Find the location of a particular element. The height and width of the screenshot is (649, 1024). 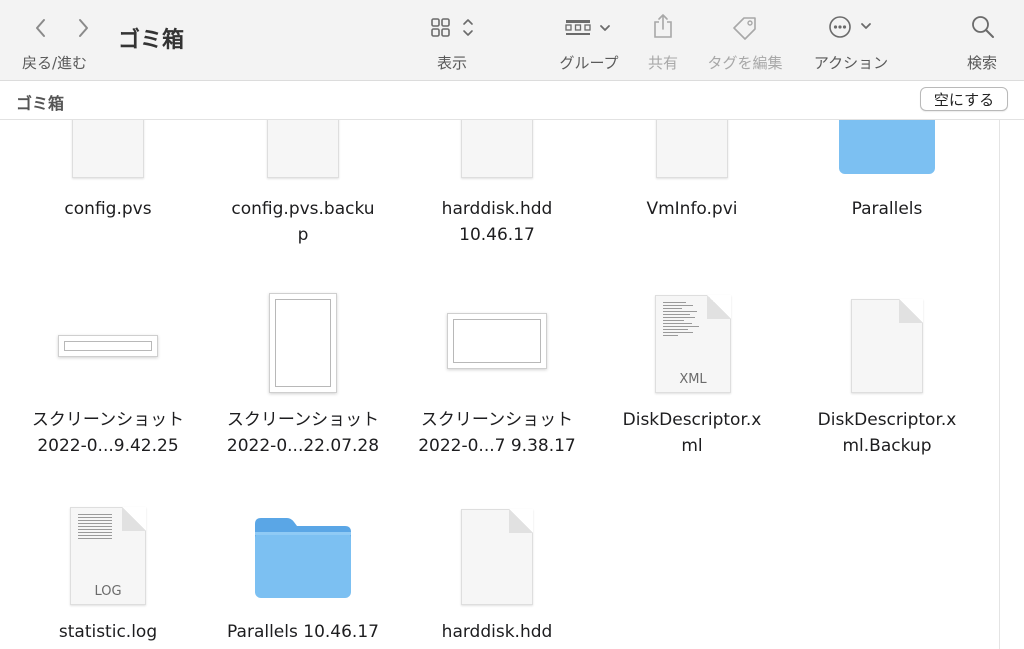

share-icon is located at coordinates (663, 28).